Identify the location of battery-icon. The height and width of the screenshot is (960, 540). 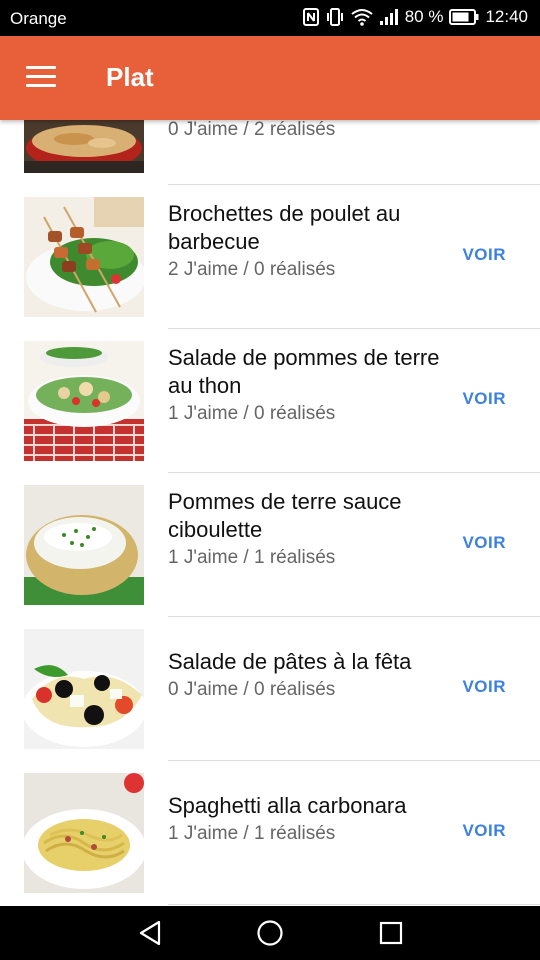
(464, 17).